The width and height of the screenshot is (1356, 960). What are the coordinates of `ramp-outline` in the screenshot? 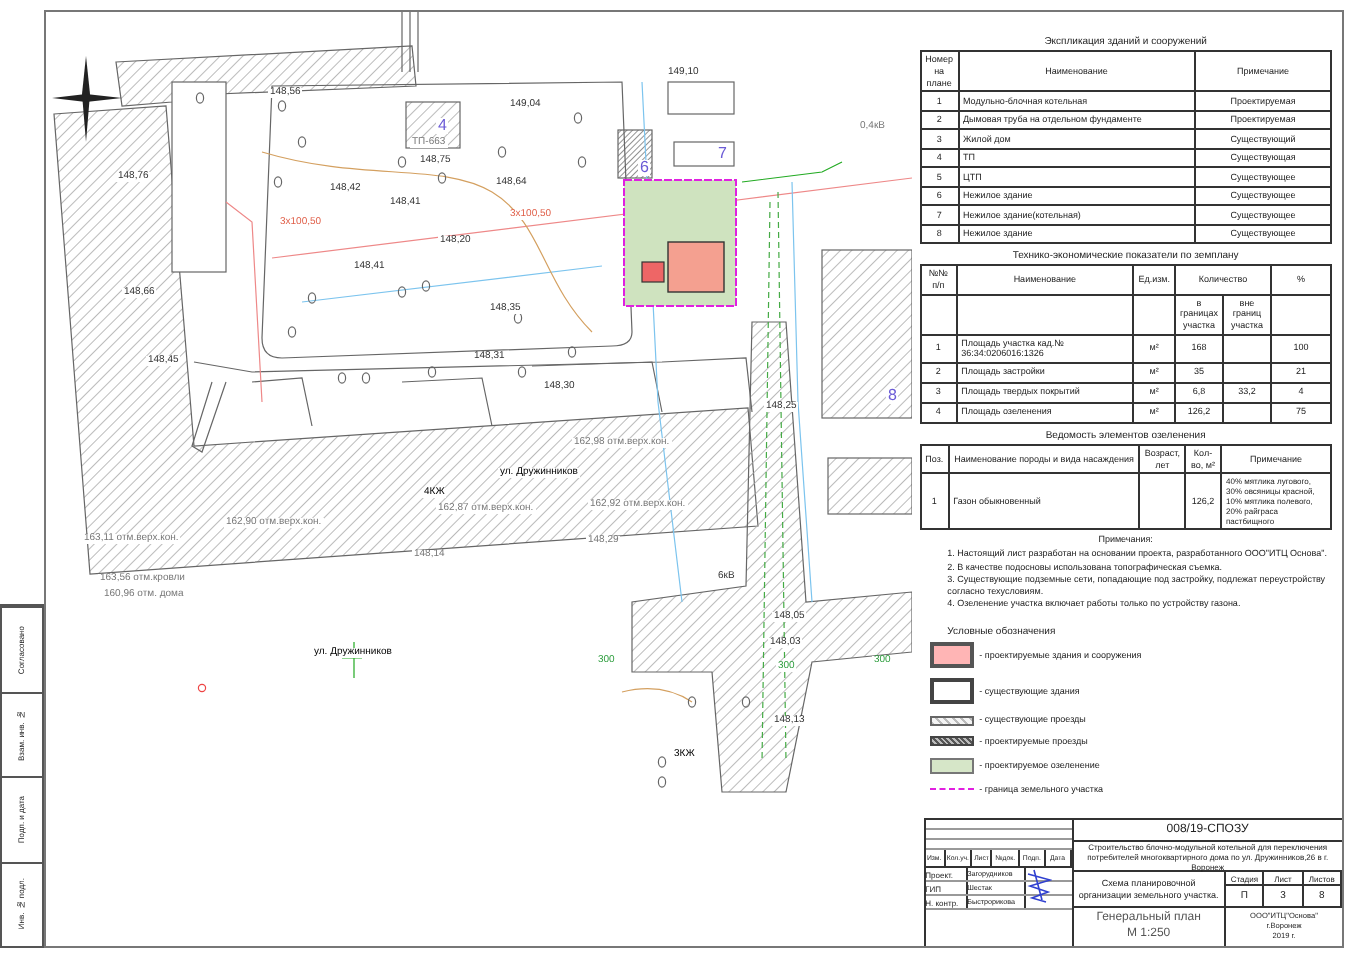 It's located at (209, 417).